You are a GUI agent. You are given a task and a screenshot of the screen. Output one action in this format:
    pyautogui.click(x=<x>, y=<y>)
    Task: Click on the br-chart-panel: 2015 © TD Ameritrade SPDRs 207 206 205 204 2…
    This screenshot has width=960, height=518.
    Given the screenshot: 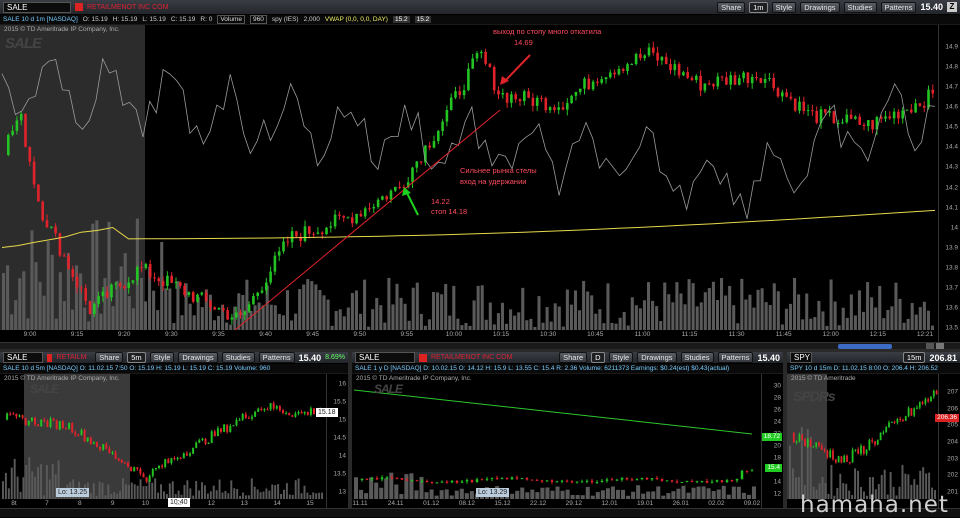 What is the action you would take?
    pyautogui.click(x=873, y=441)
    